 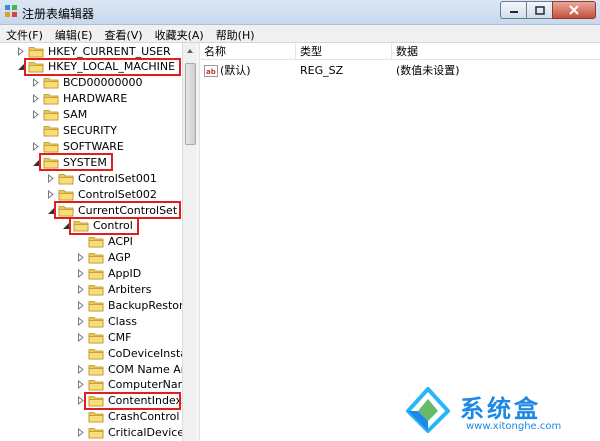 What do you see at coordinates (24, 33) in the screenshot?
I see `menu-file: 文件(F)` at bounding box center [24, 33].